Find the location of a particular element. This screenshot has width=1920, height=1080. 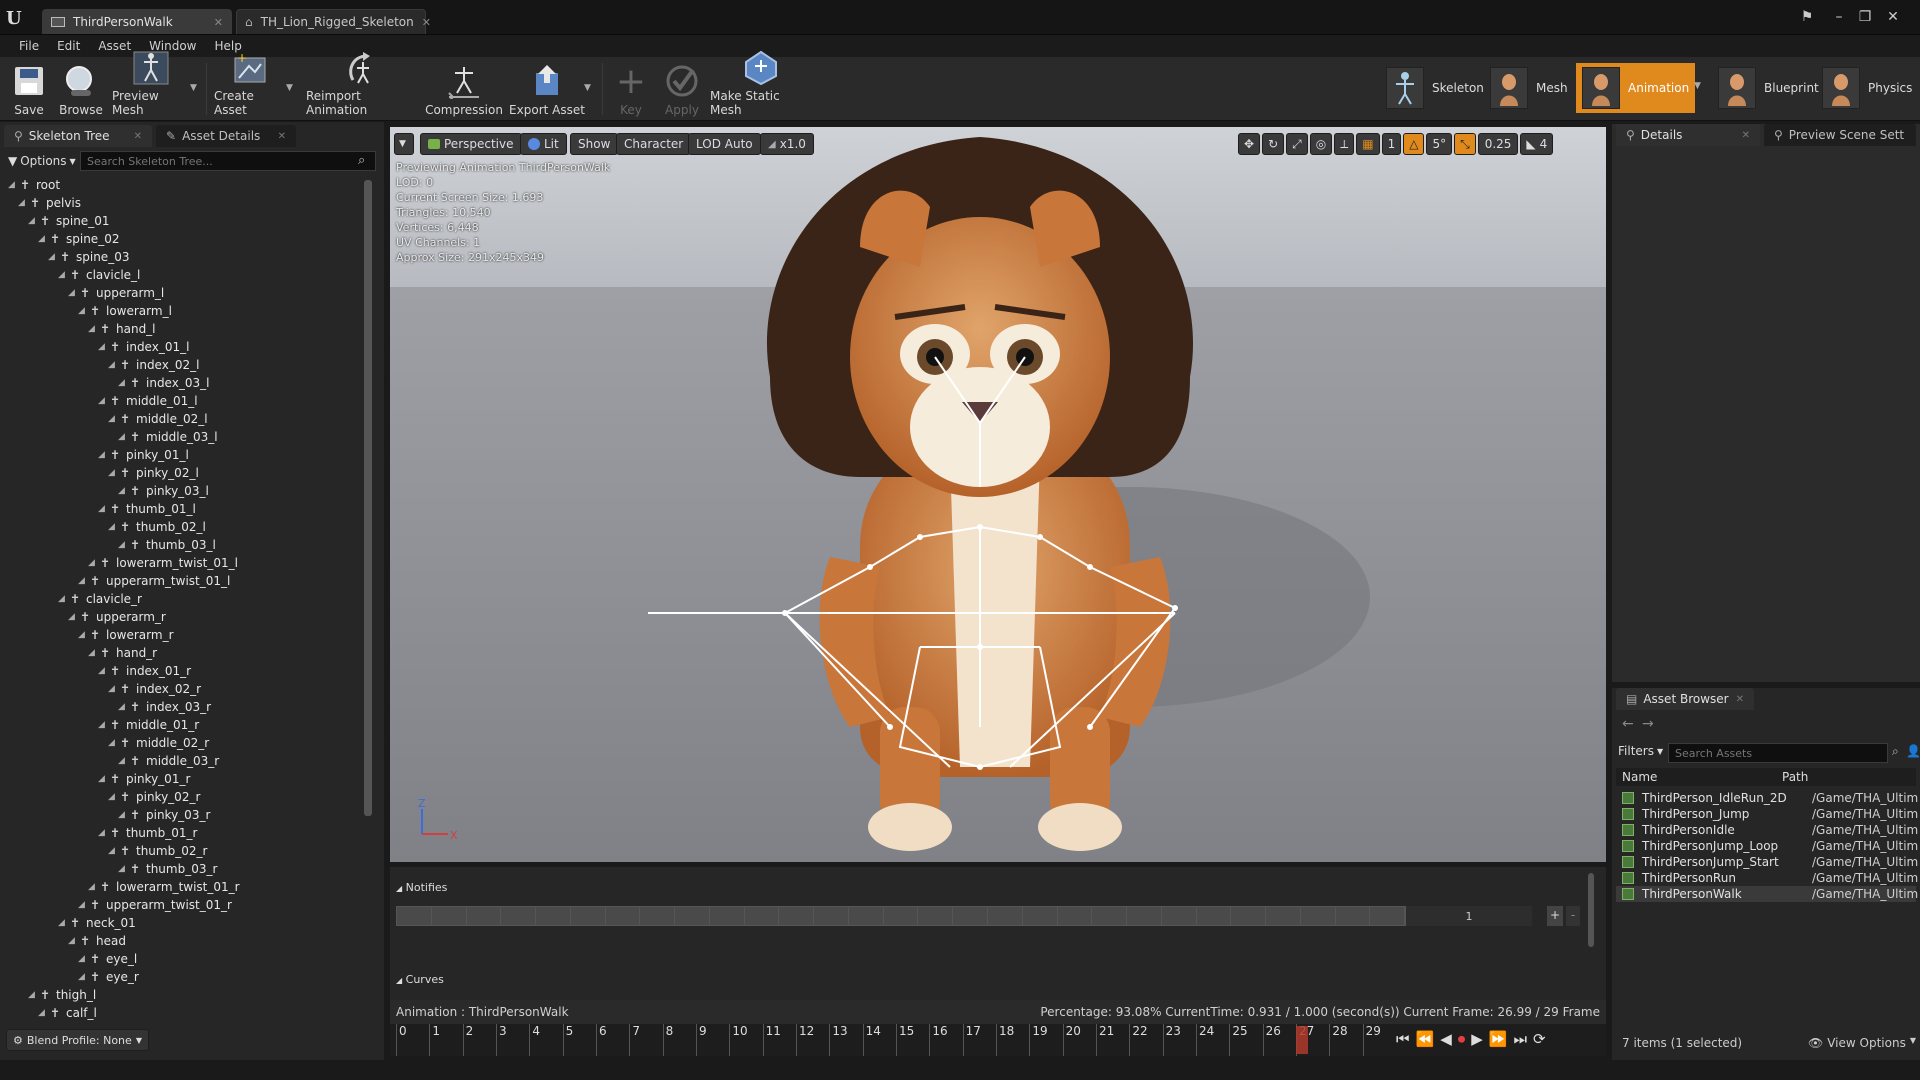

export-asset-button: Export Asset is located at coordinates (547, 89).